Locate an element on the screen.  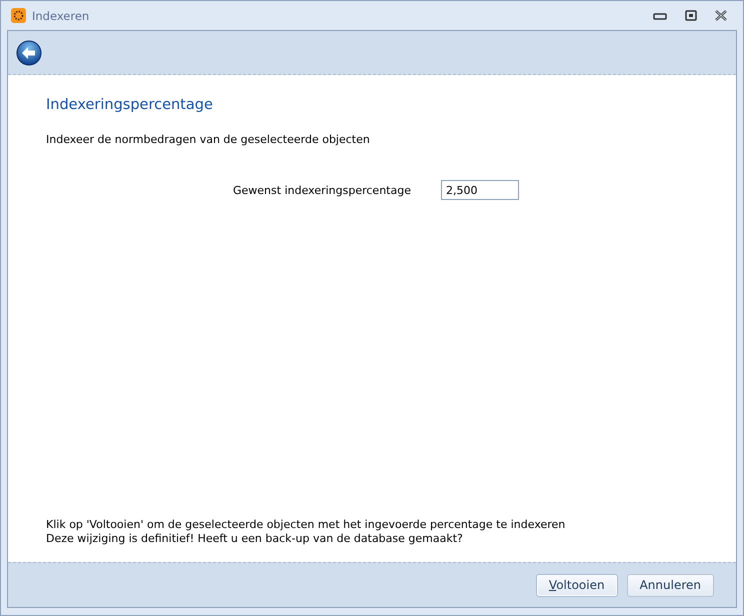
minimize-icon is located at coordinates (660, 15).